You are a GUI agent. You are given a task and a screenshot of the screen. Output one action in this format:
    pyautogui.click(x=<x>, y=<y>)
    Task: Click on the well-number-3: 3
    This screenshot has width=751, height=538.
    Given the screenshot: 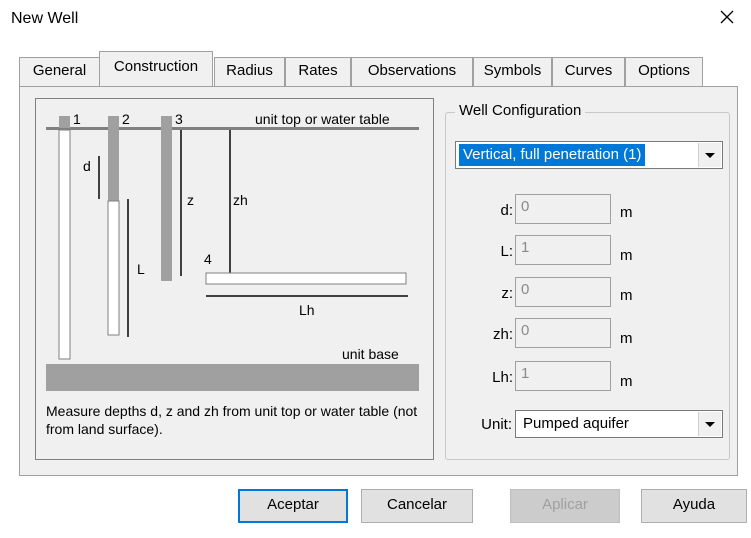 What is the action you would take?
    pyautogui.click(x=179, y=119)
    